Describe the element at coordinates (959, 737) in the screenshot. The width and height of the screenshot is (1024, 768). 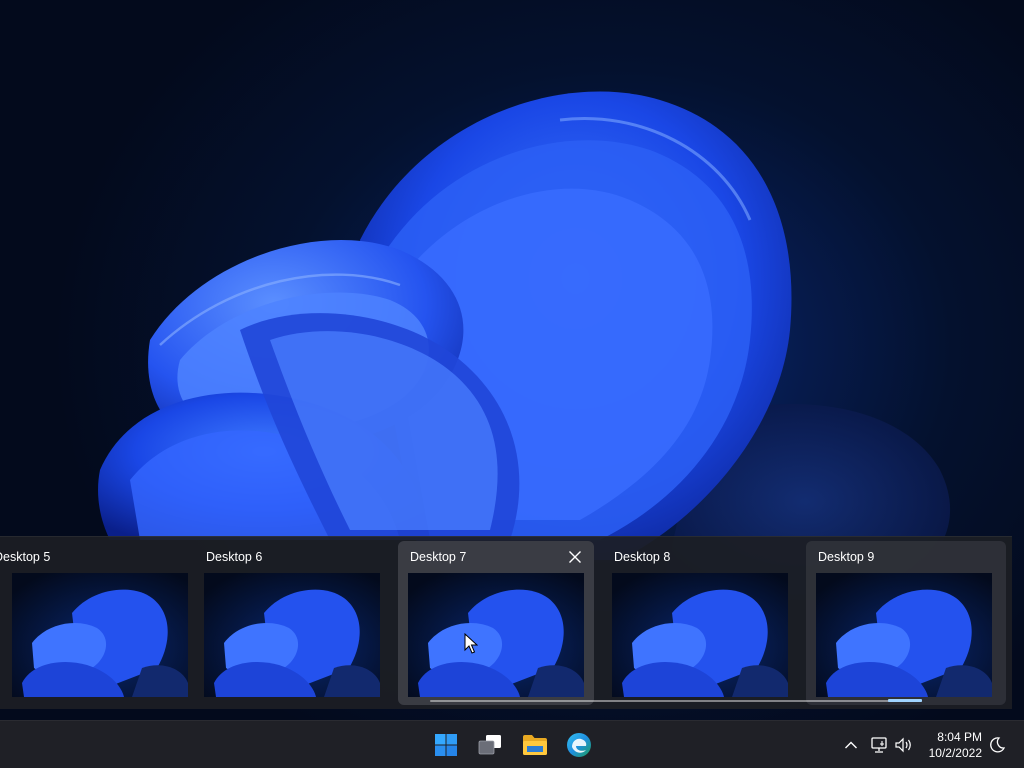
I see `clock-time: 8:04 PM` at that location.